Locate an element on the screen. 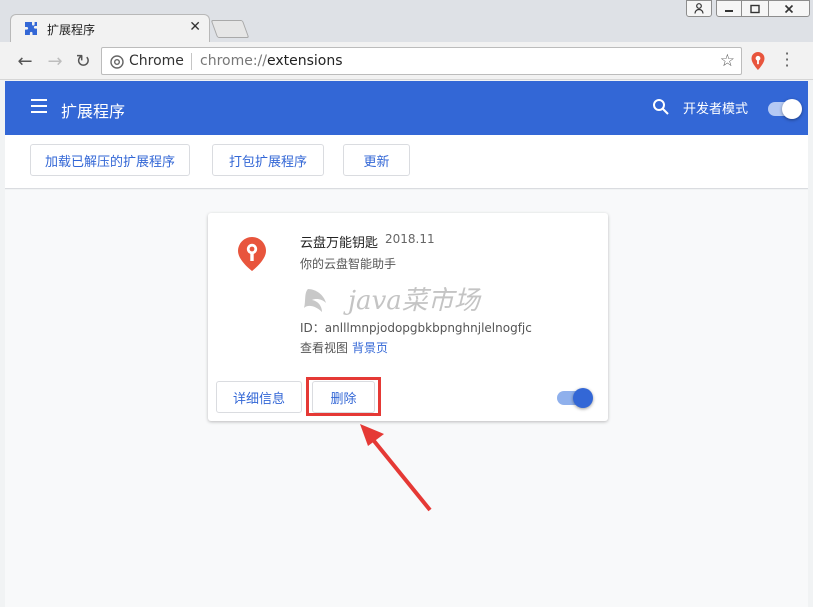 Image resolution: width=813 pixels, height=607 pixels. puzzle-icon is located at coordinates (31, 28).